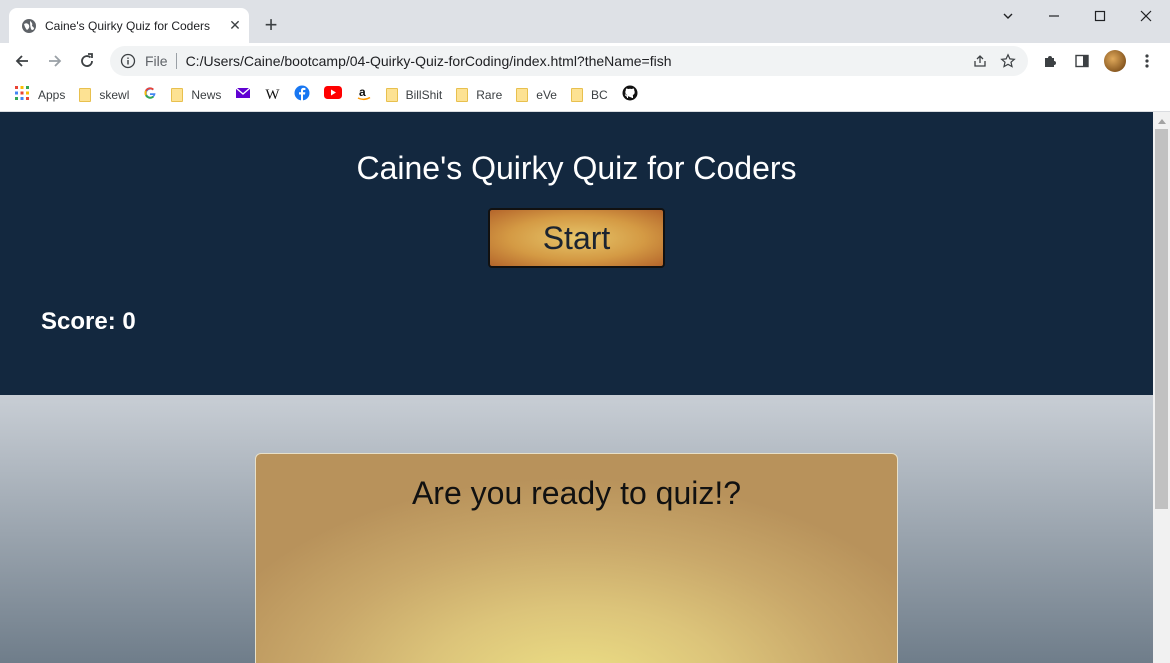 Image resolution: width=1170 pixels, height=663 pixels. Describe the element at coordinates (1008, 61) in the screenshot. I see `bookmark-star-icon` at that location.